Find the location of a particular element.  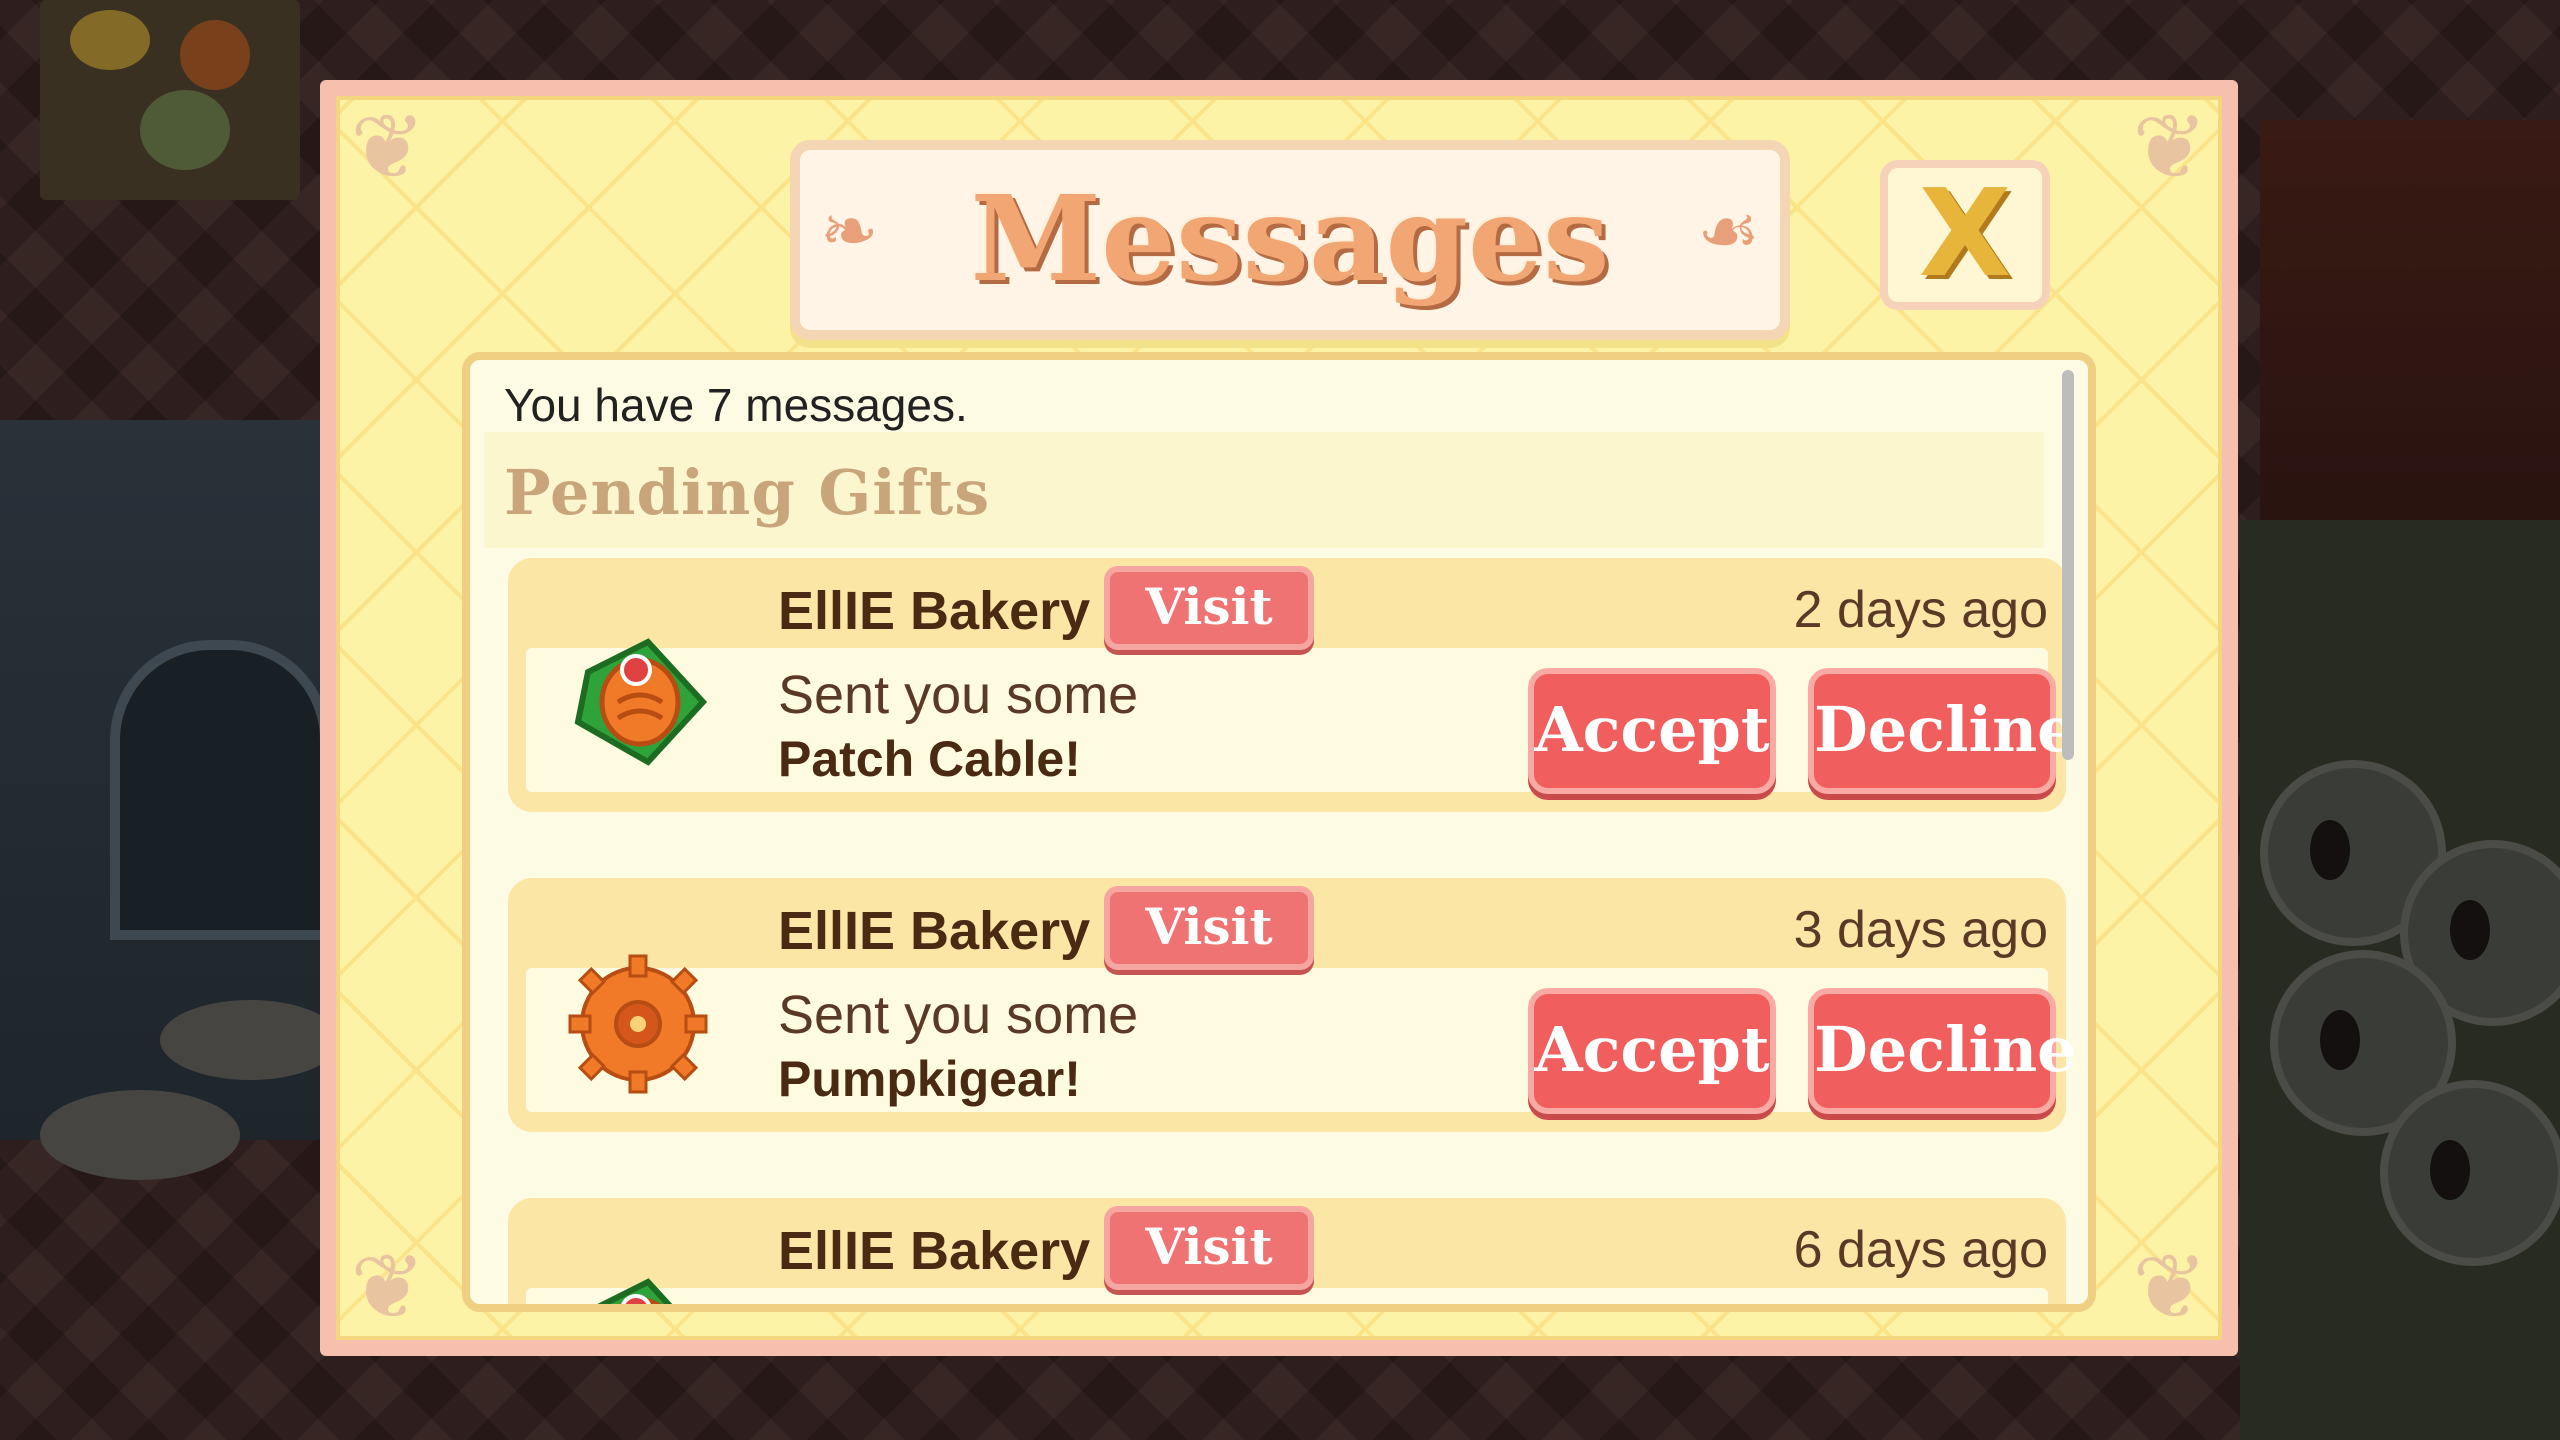

message-count: You have 7 messages. is located at coordinates (736, 405).